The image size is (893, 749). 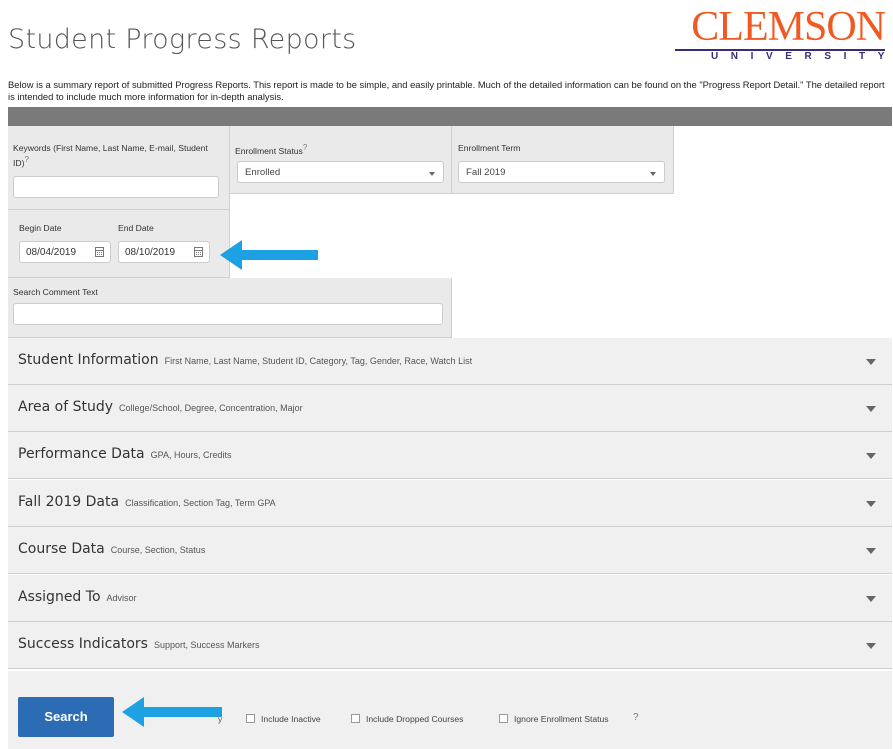 What do you see at coordinates (561, 172) in the screenshot?
I see `enrollment-term-select: Fall 2019` at bounding box center [561, 172].